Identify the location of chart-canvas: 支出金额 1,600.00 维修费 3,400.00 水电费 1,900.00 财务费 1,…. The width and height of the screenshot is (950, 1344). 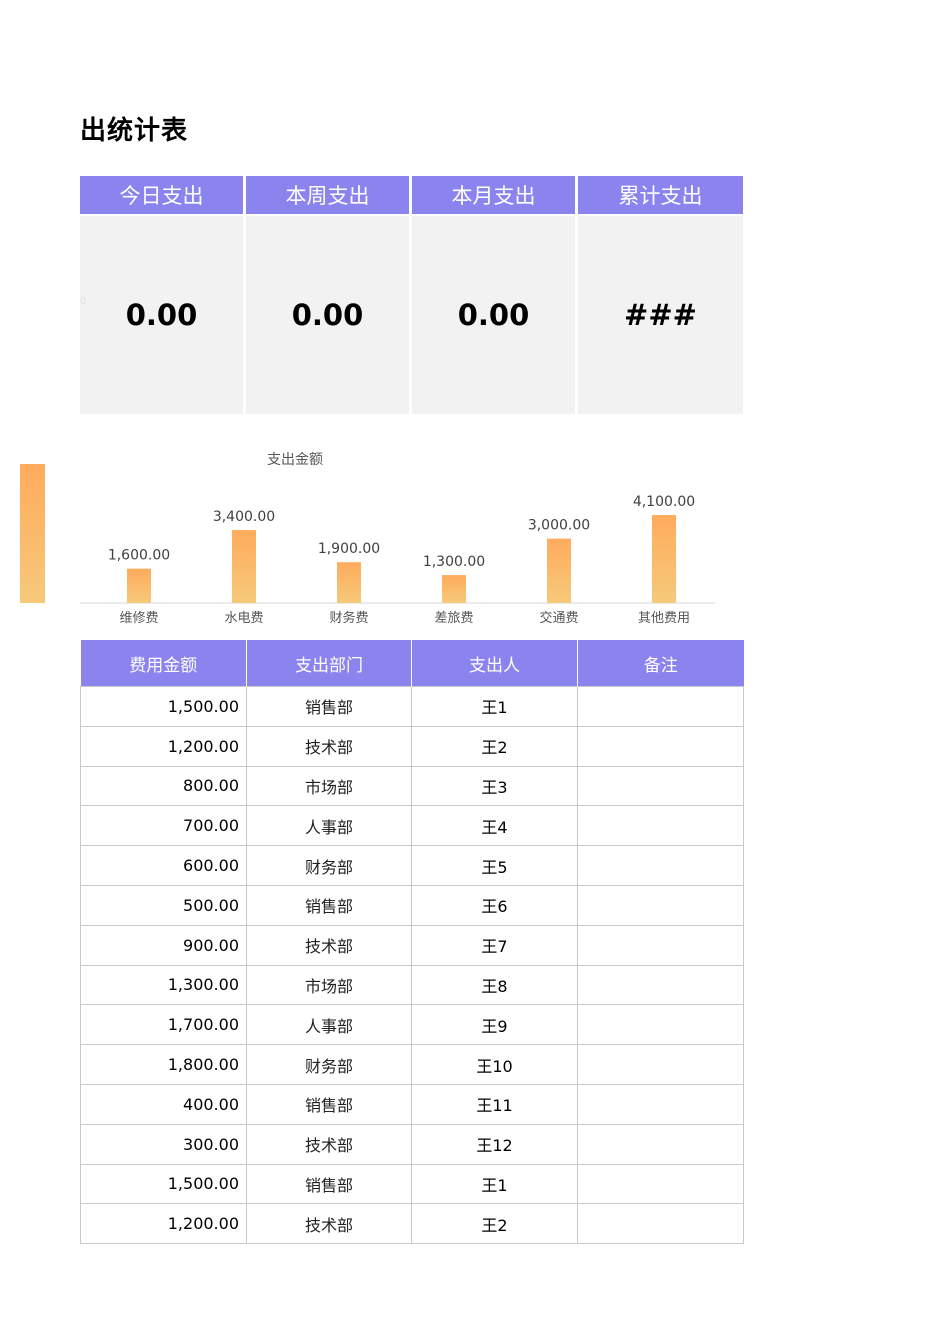
(397, 539).